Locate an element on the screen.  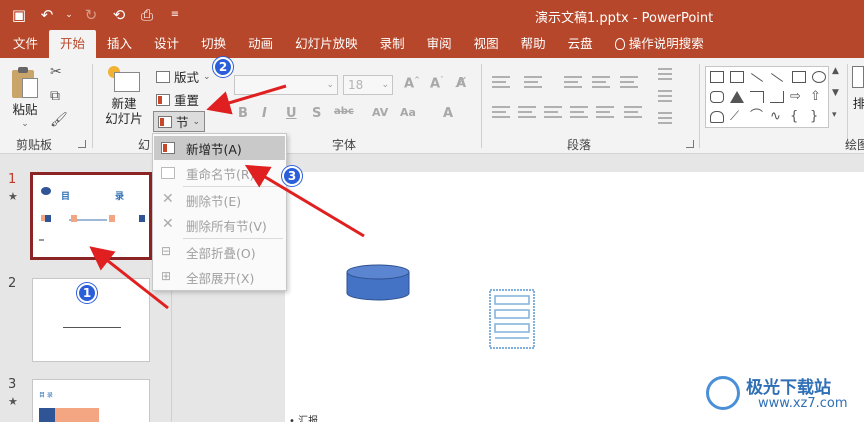
smartart-icon is located at coordinates (665, 118).